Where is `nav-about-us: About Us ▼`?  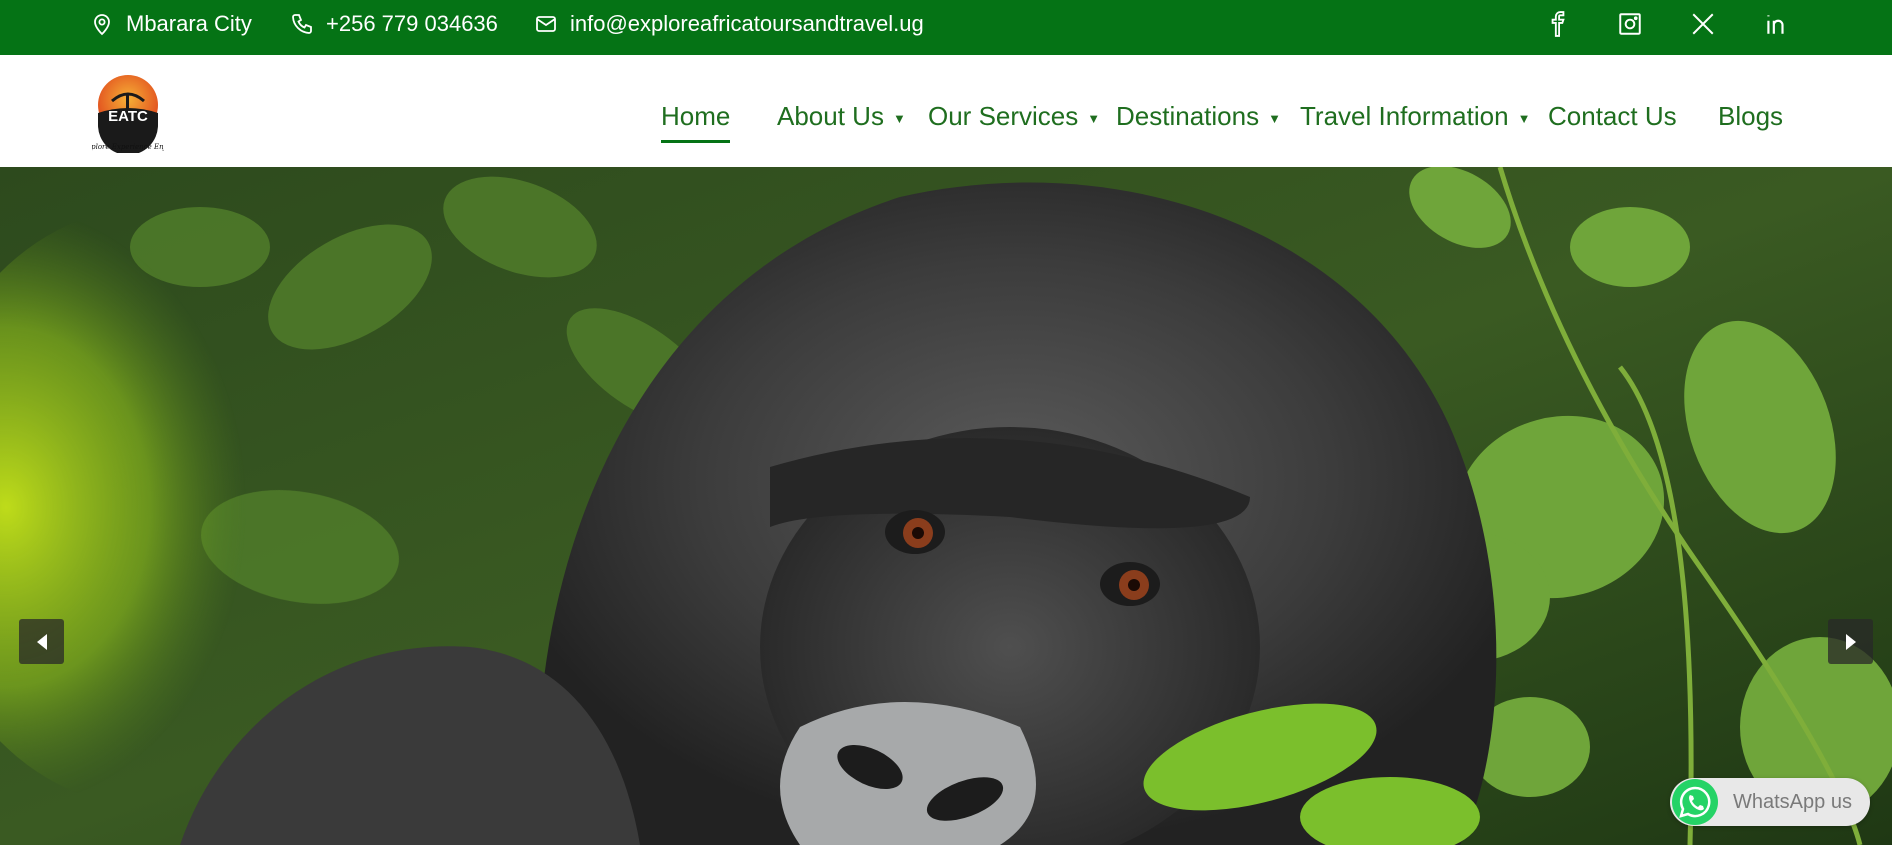 nav-about-us: About Us ▼ is located at coordinates (841, 121).